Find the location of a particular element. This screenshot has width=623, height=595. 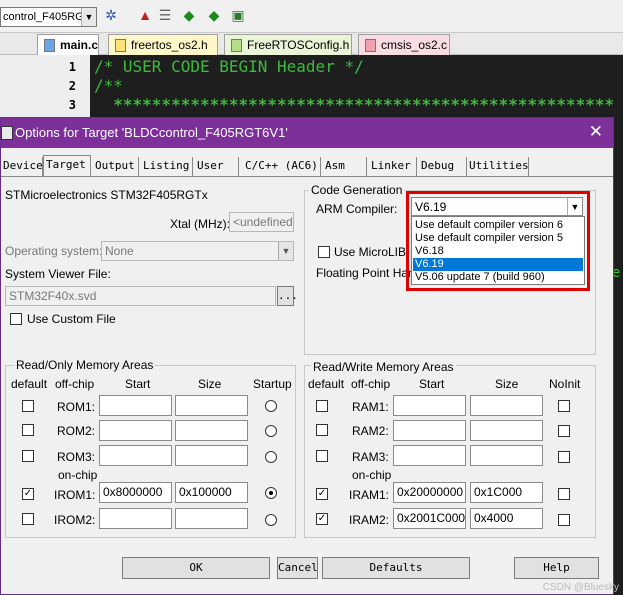

ide-toolbar: control_F405RGT6V ▼ ✲ ▲ ☰ ◆ ◆ ▣ is located at coordinates (311, 16).